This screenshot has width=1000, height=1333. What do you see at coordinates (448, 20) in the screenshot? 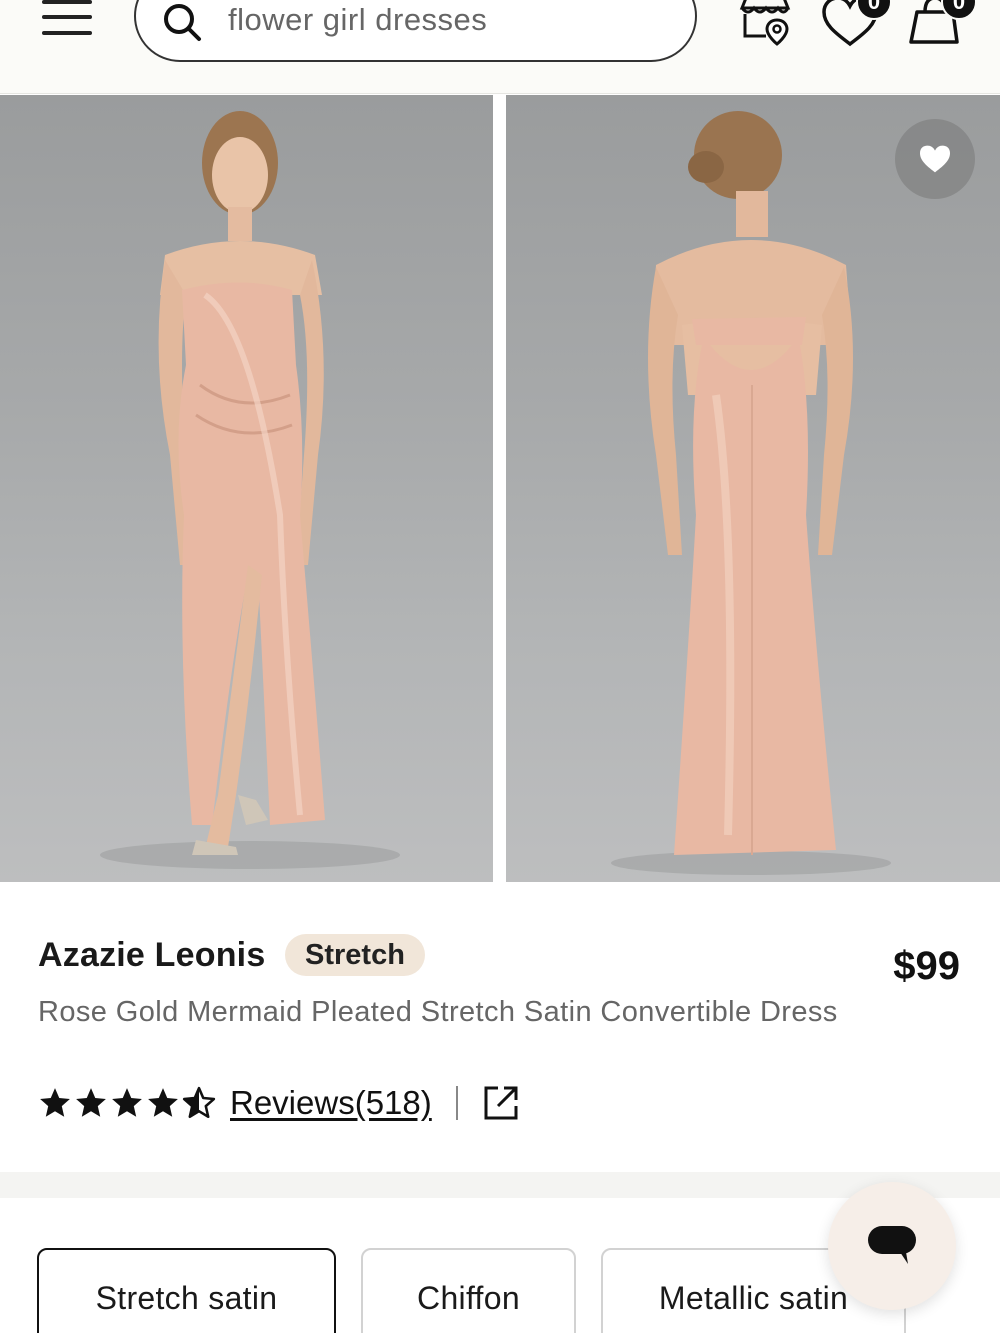
I see `search-input` at bounding box center [448, 20].